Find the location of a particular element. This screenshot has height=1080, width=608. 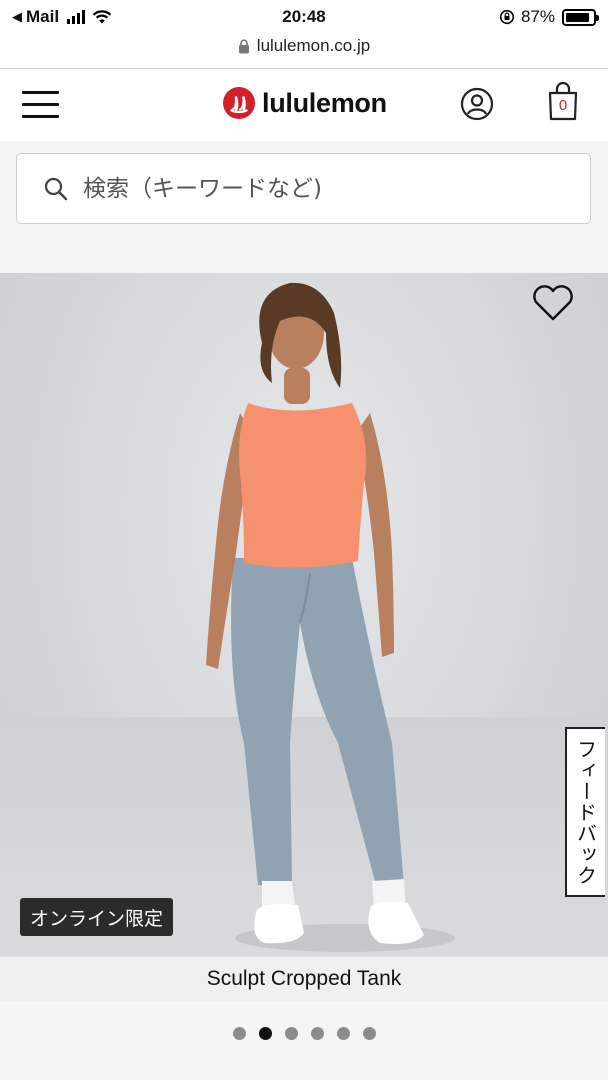

shopping-bag-button: 0 is located at coordinates (563, 101).